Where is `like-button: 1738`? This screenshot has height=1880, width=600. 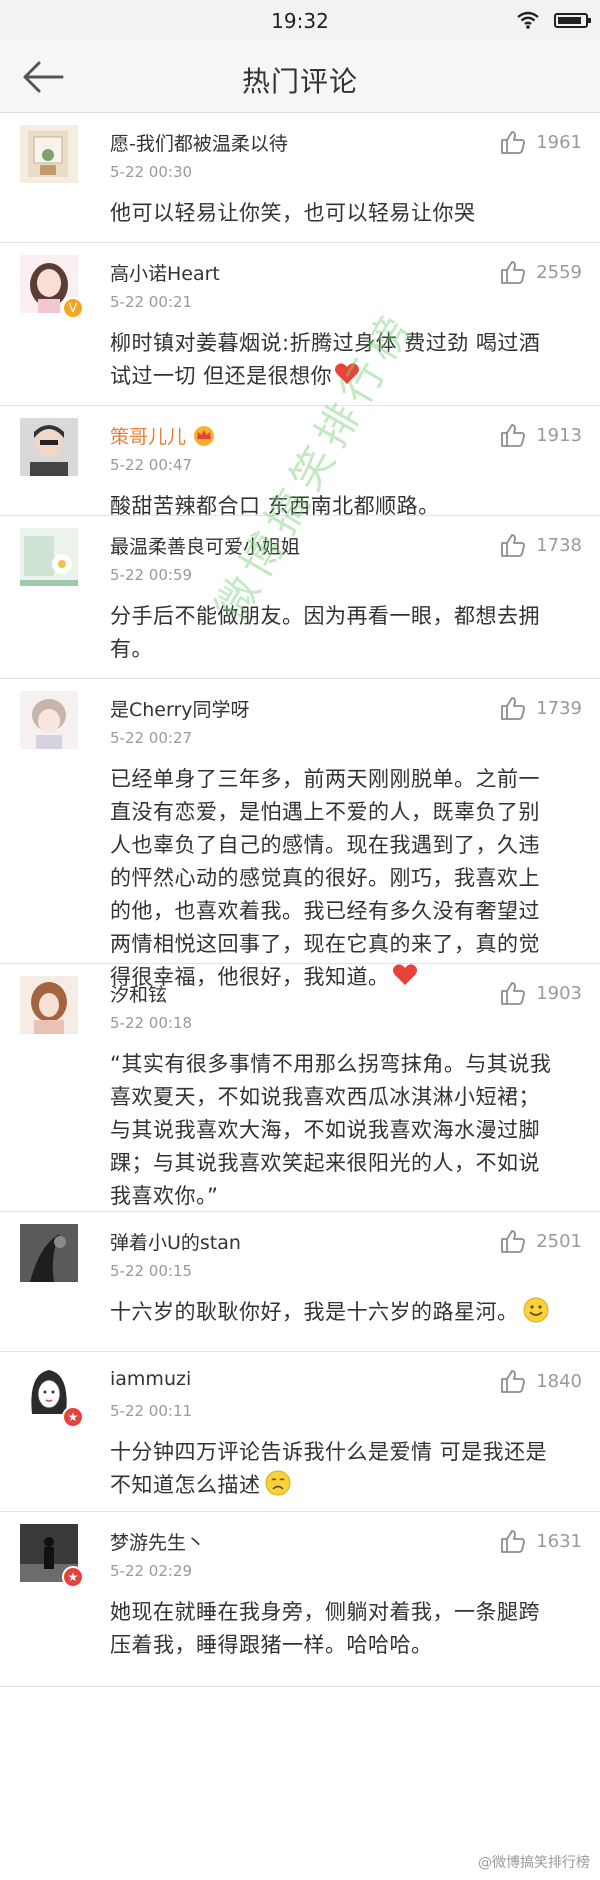 like-button: 1738 is located at coordinates (541, 545).